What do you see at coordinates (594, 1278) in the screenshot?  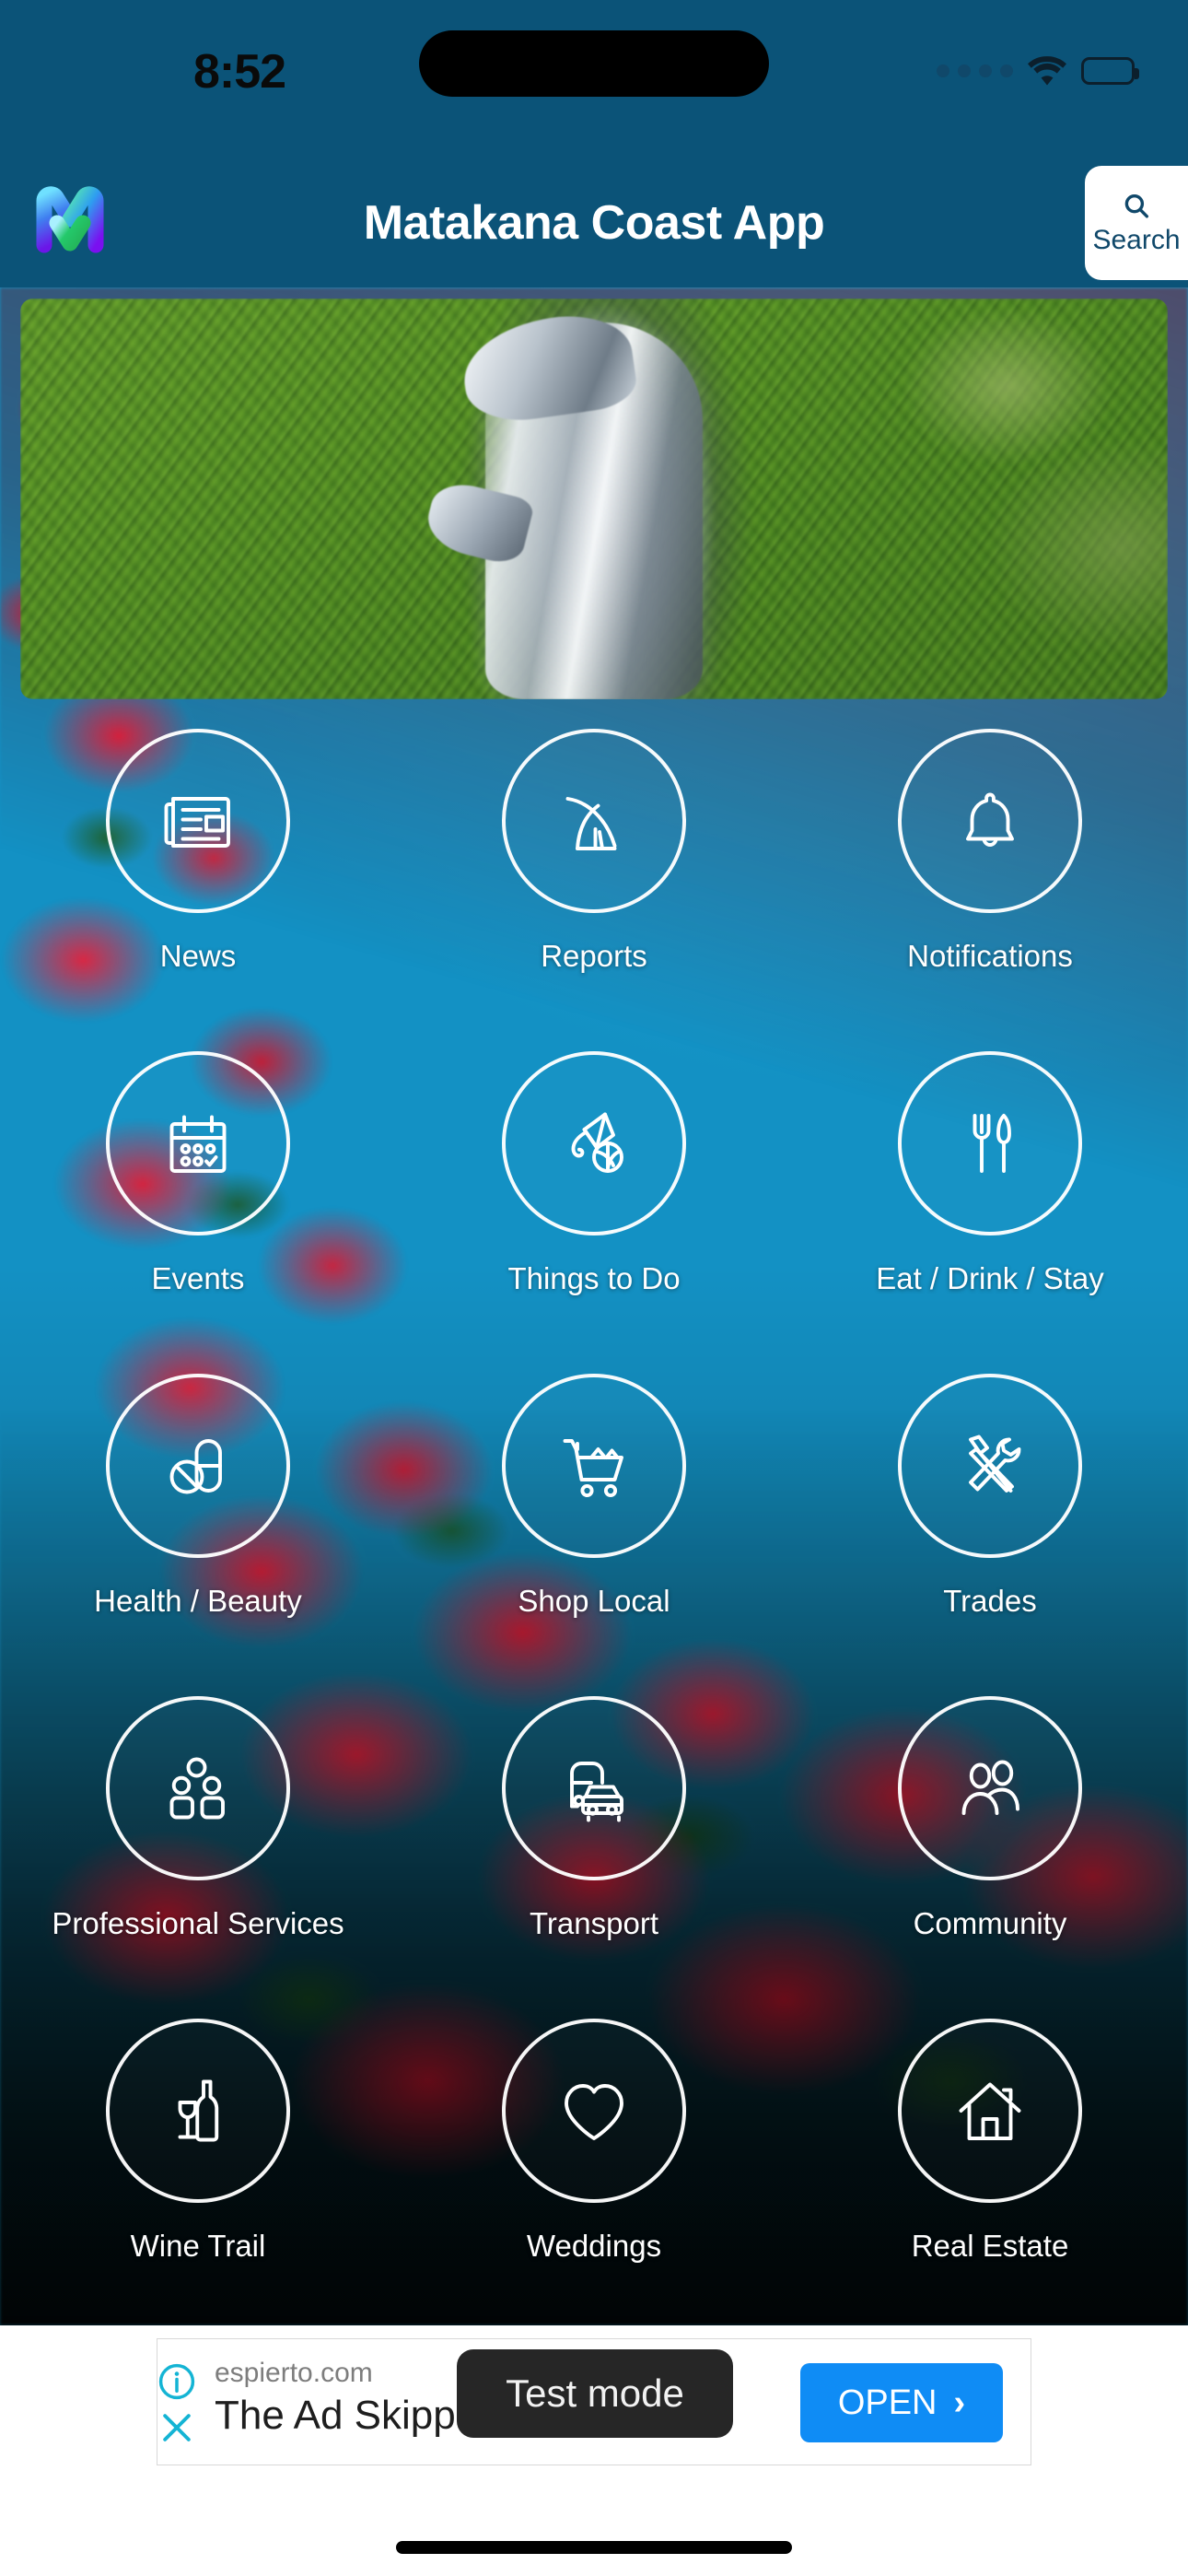 I see `grid-tile-label: Things to Do` at bounding box center [594, 1278].